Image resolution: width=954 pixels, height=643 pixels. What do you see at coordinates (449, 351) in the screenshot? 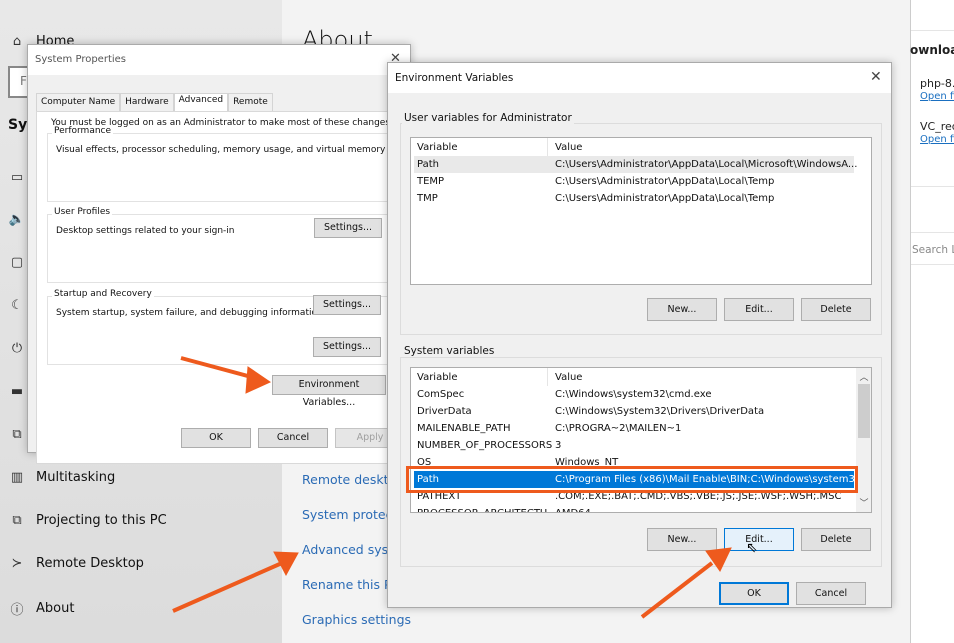
I see `system-variables-label: System variables` at bounding box center [449, 351].